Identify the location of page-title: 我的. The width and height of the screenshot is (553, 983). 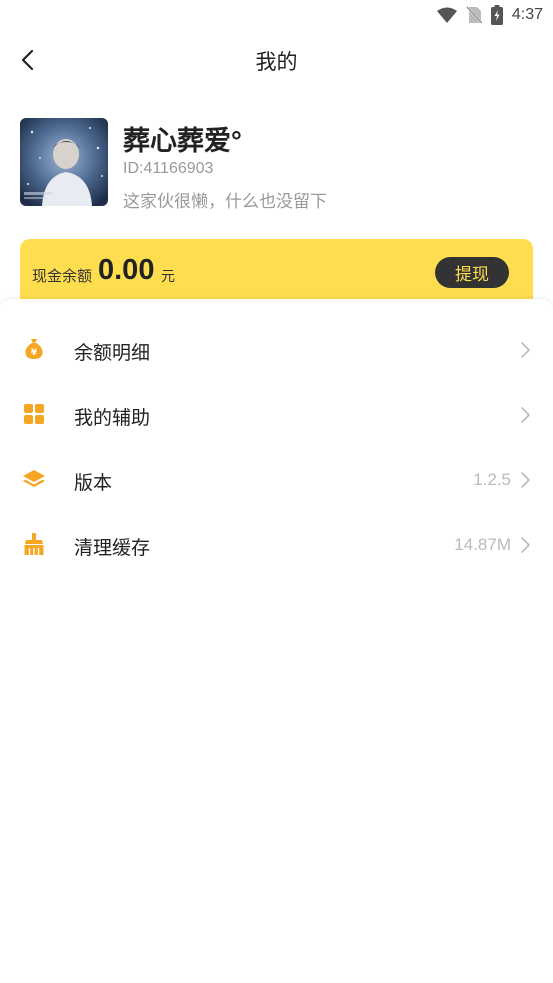
(276, 62).